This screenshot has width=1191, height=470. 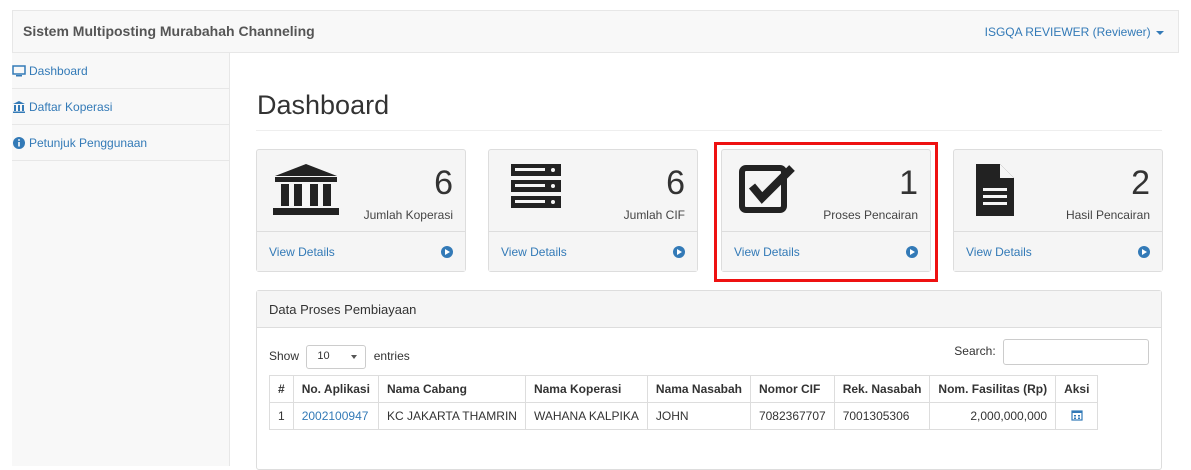 I want to click on sidebar-item-label: Daftar Koperasi, so click(x=70, y=107).